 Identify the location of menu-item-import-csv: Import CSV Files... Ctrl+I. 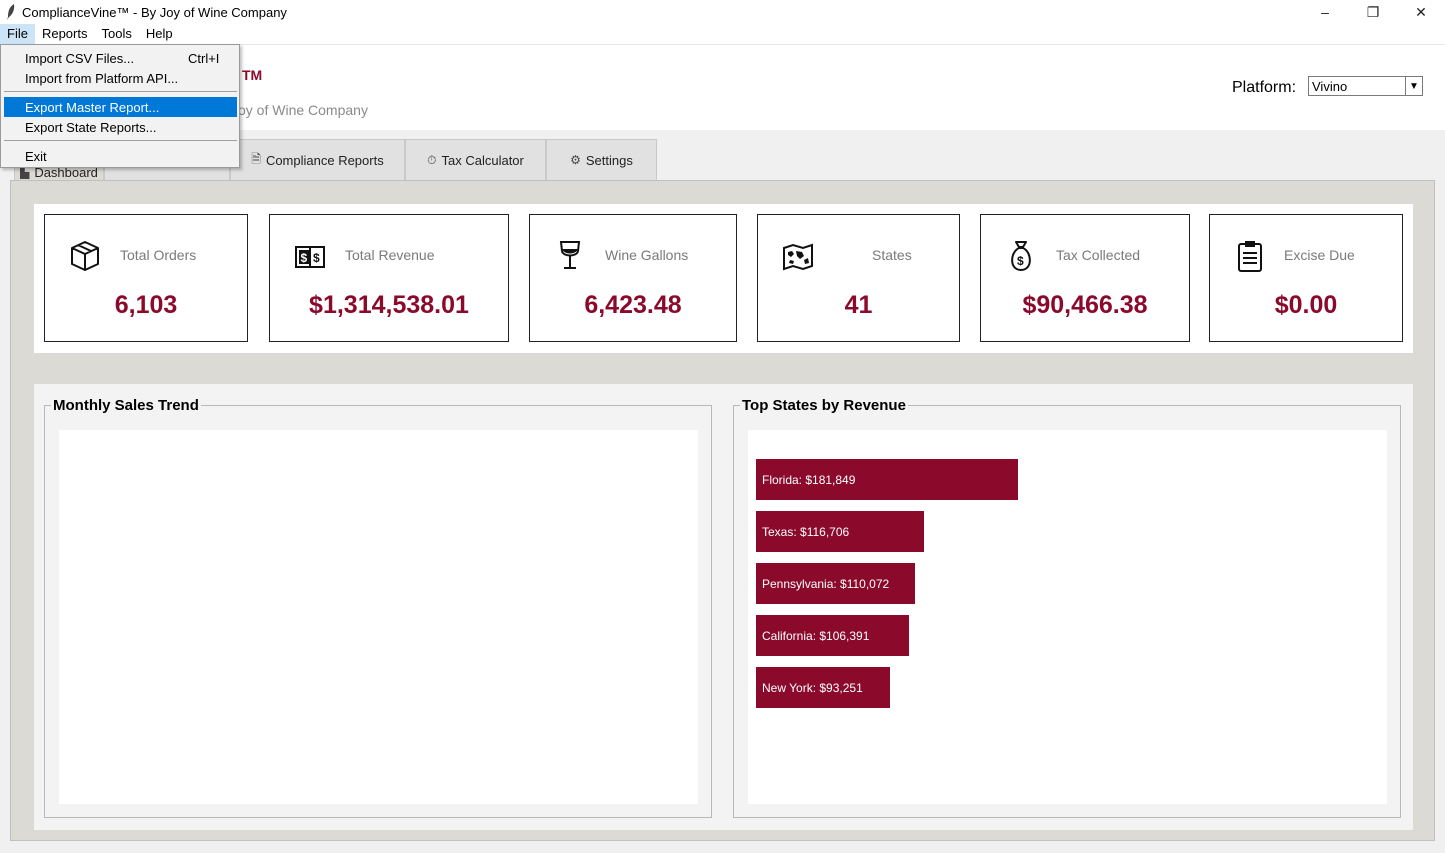
(120, 58).